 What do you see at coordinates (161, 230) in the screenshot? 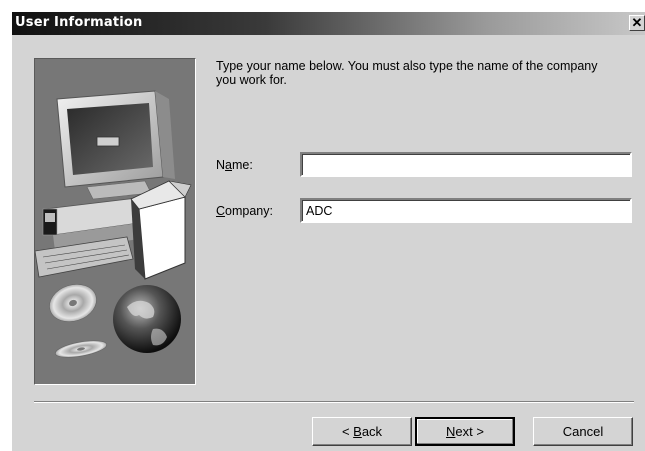
I see `software-box-icon` at bounding box center [161, 230].